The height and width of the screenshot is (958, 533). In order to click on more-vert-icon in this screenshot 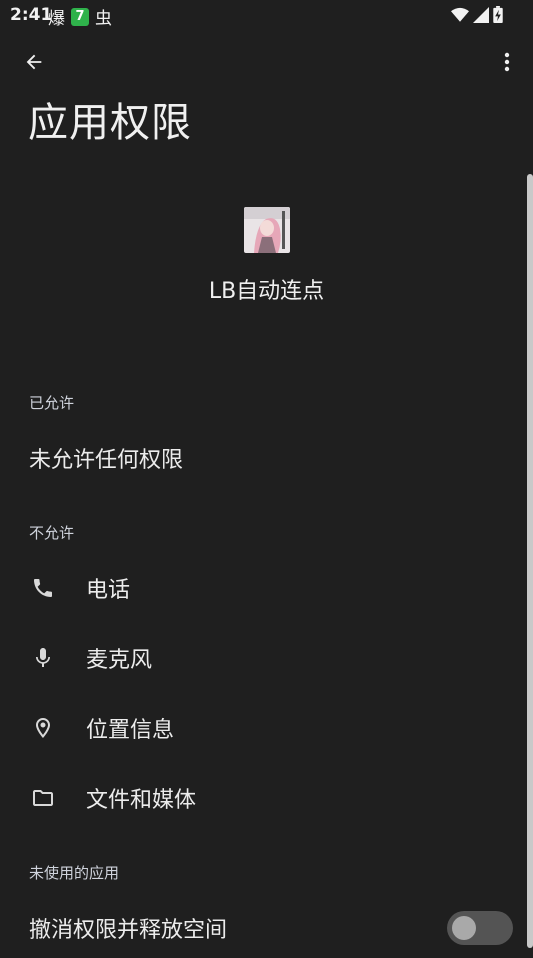, I will do `click(507, 62)`.